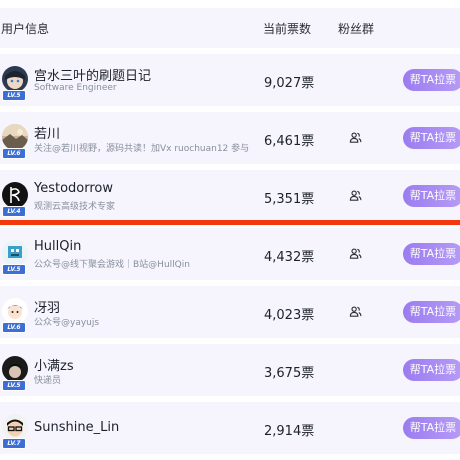  Describe the element at coordinates (76, 427) in the screenshot. I see `user-name: Sunshine_Lin` at that location.